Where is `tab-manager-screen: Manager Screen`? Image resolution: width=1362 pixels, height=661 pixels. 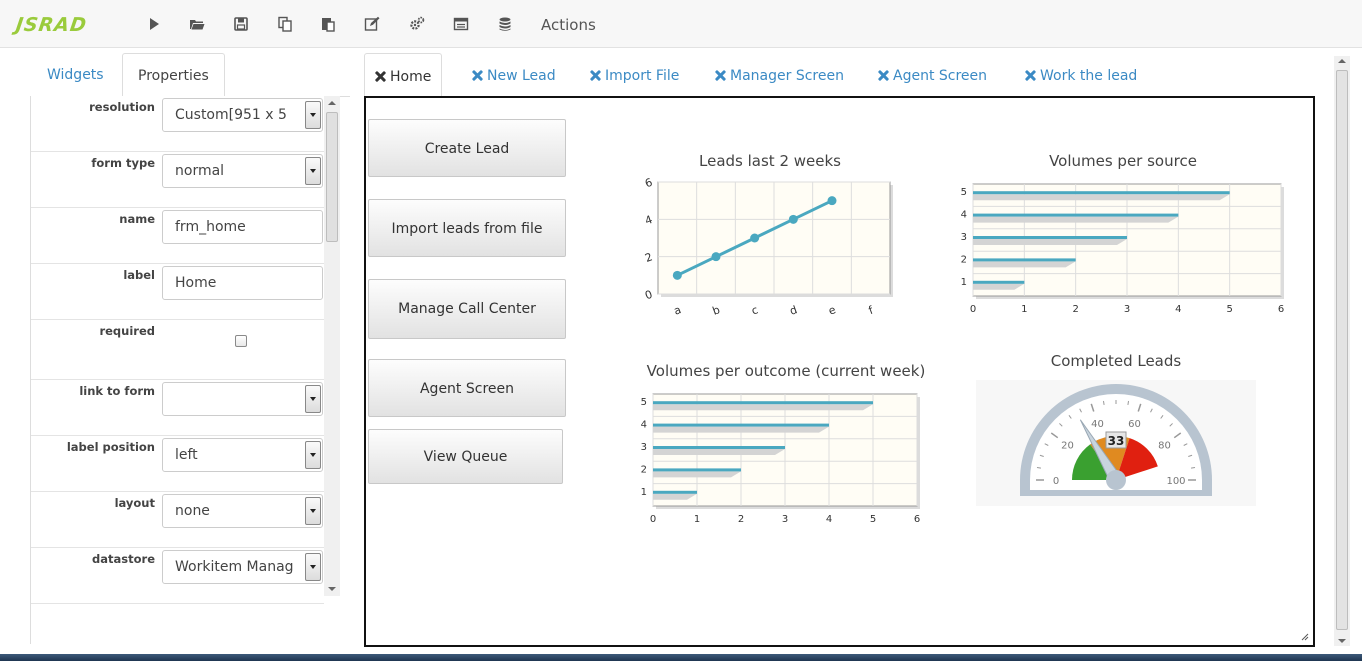
tab-manager-screen: Manager Screen is located at coordinates (779, 75).